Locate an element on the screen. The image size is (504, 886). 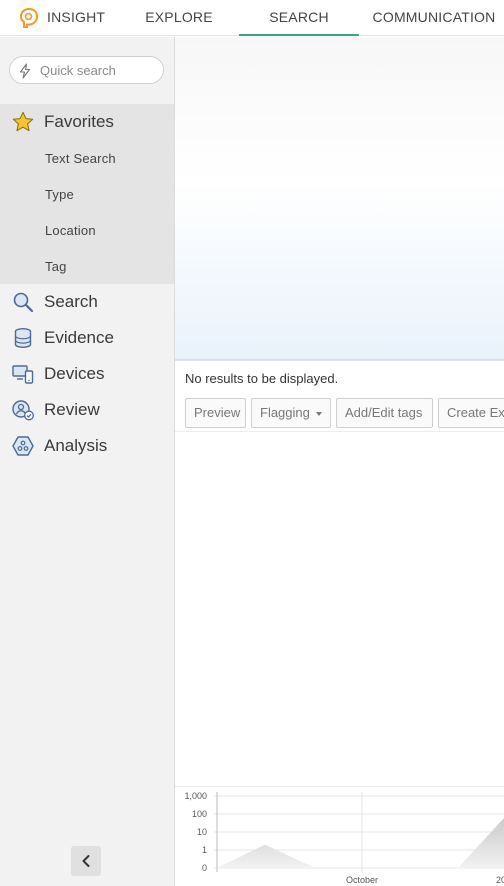
y-tick-label: 100 is located at coordinates (199, 814).